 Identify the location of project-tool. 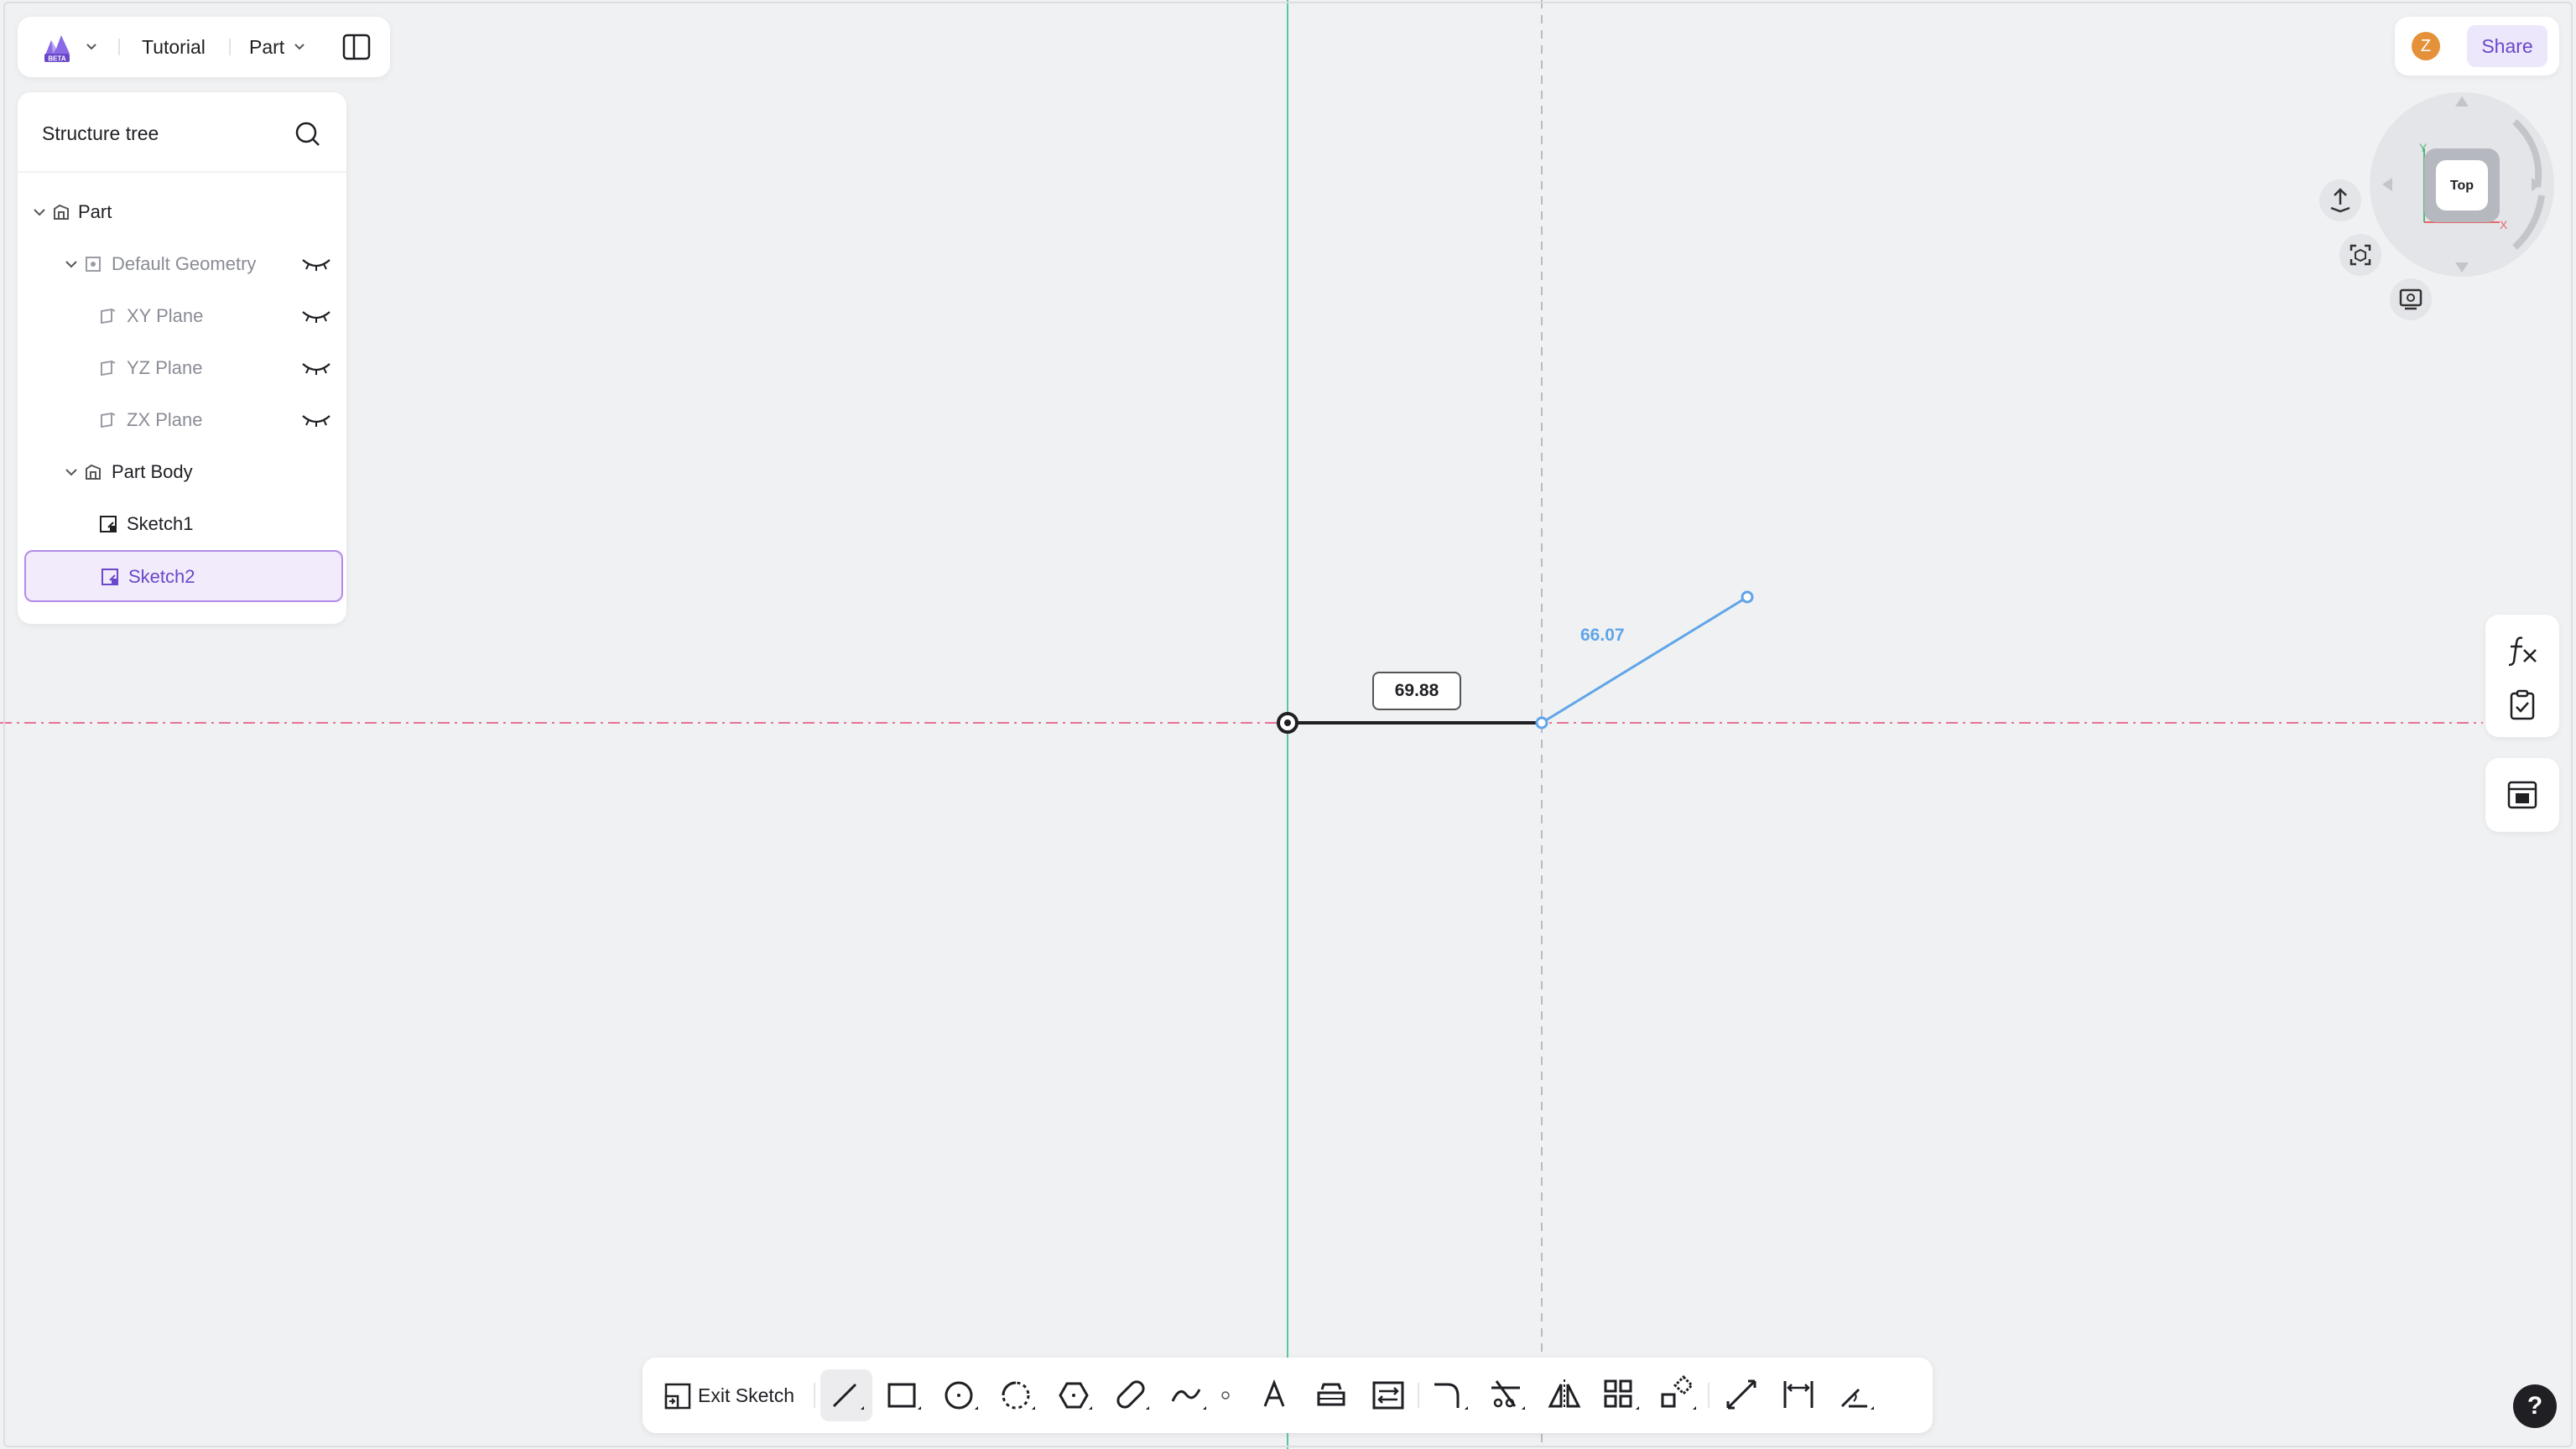
(1331, 1395).